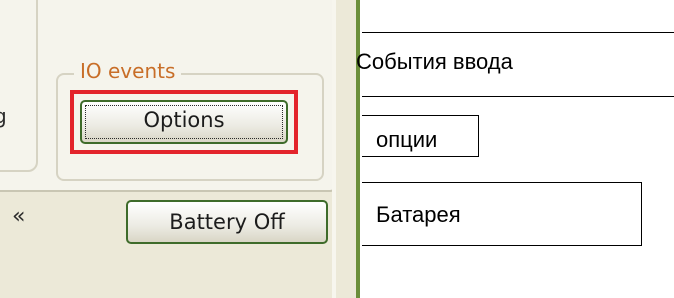  Describe the element at coordinates (418, 214) in the screenshot. I see `annotation-battery-label: Батарея` at that location.